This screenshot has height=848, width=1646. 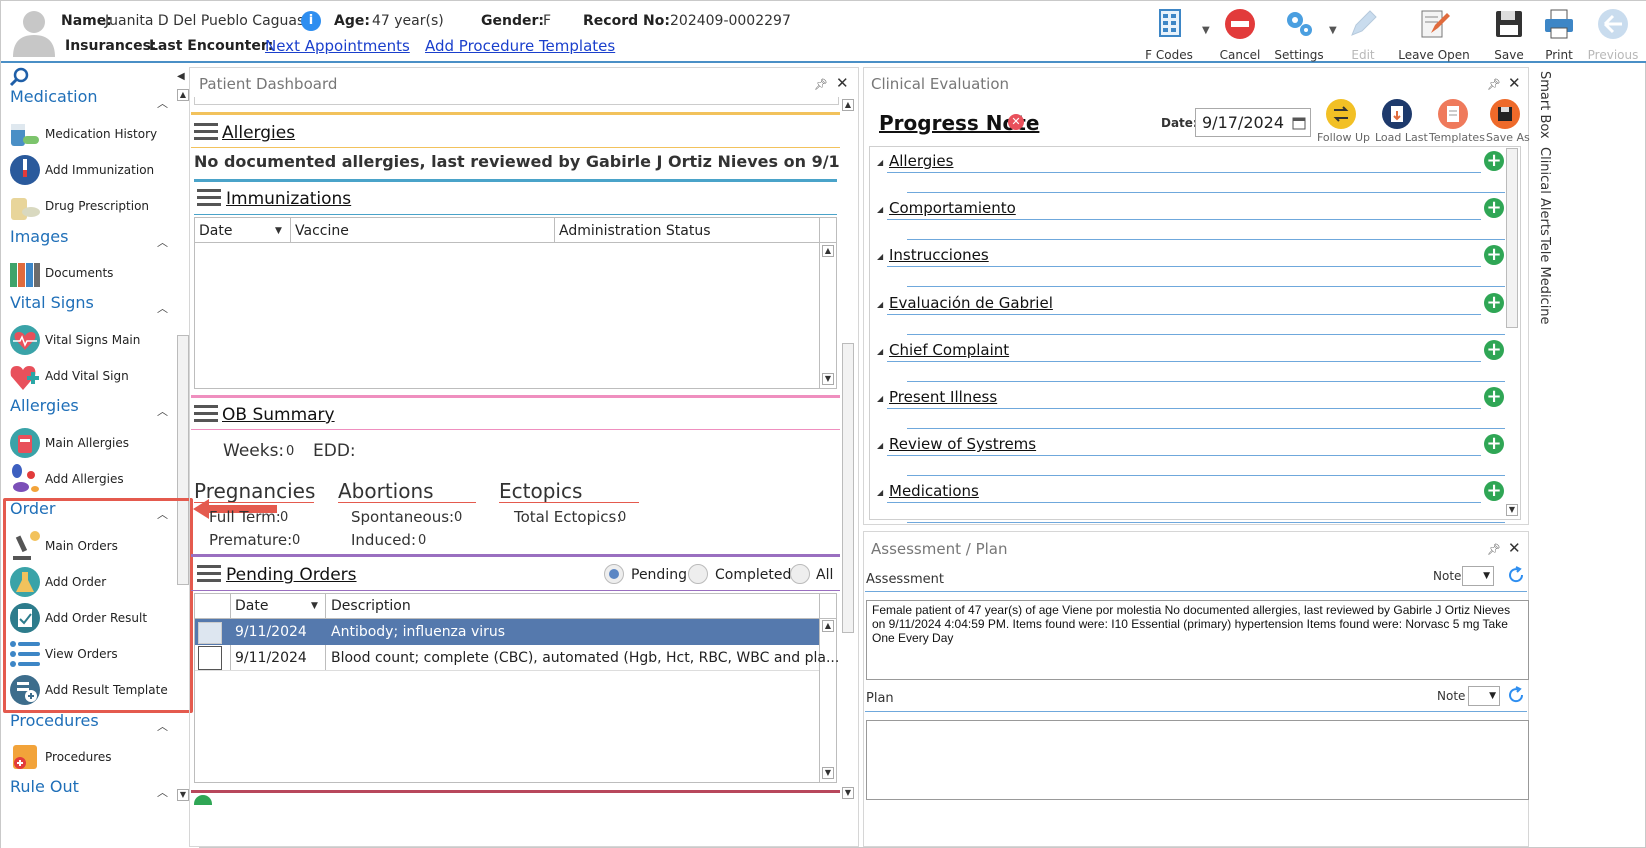 What do you see at coordinates (1453, 114) in the screenshot?
I see `templates-button` at bounding box center [1453, 114].